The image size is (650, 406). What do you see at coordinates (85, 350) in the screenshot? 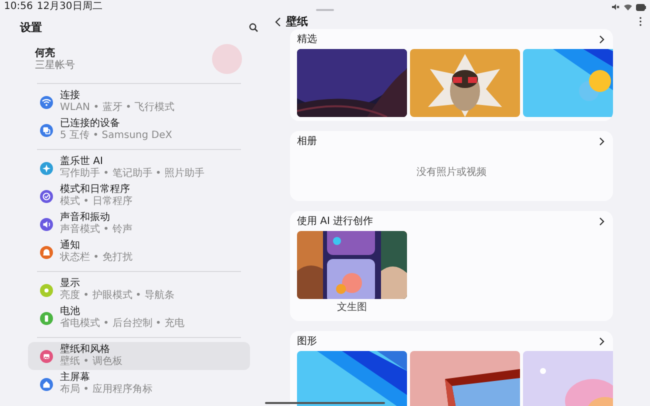
I see `item-title: 壁纸和风格` at bounding box center [85, 350].